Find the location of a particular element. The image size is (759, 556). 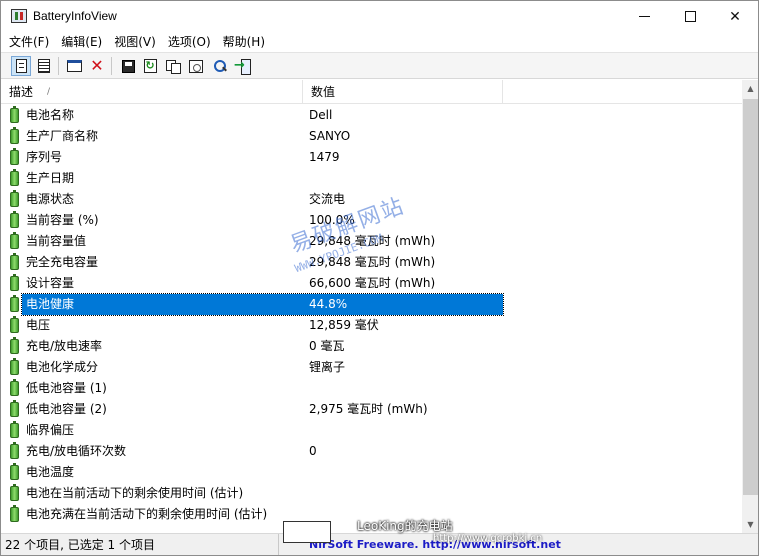

close-icon: ✕ is located at coordinates (735, 16).